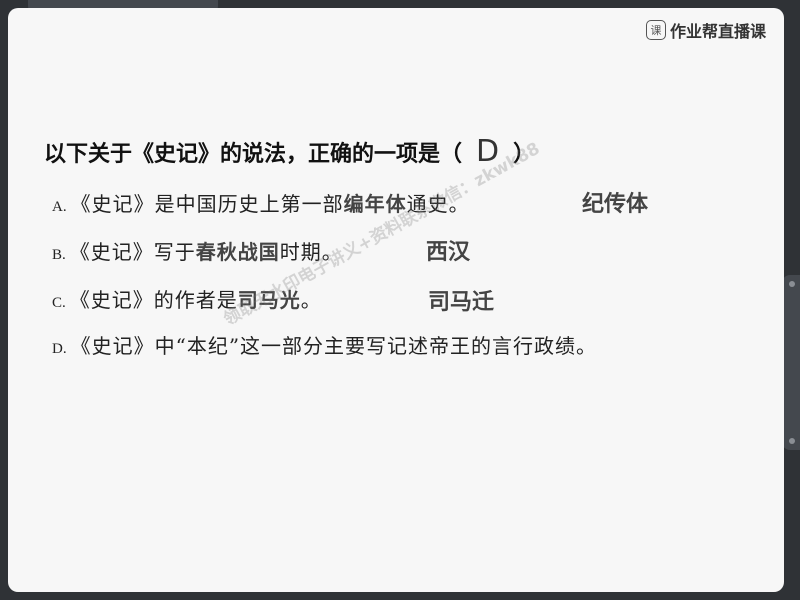 The height and width of the screenshot is (600, 800). I want to click on question-close: ）, so click(524, 154).